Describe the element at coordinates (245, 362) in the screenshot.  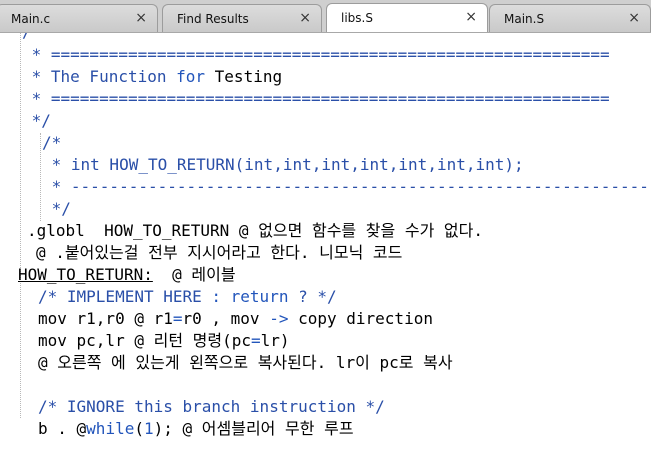
I see `code-line: @ 오른쪽 에 있는게 왼쪽으로 복사된다. lr이 pc로 복사` at that location.